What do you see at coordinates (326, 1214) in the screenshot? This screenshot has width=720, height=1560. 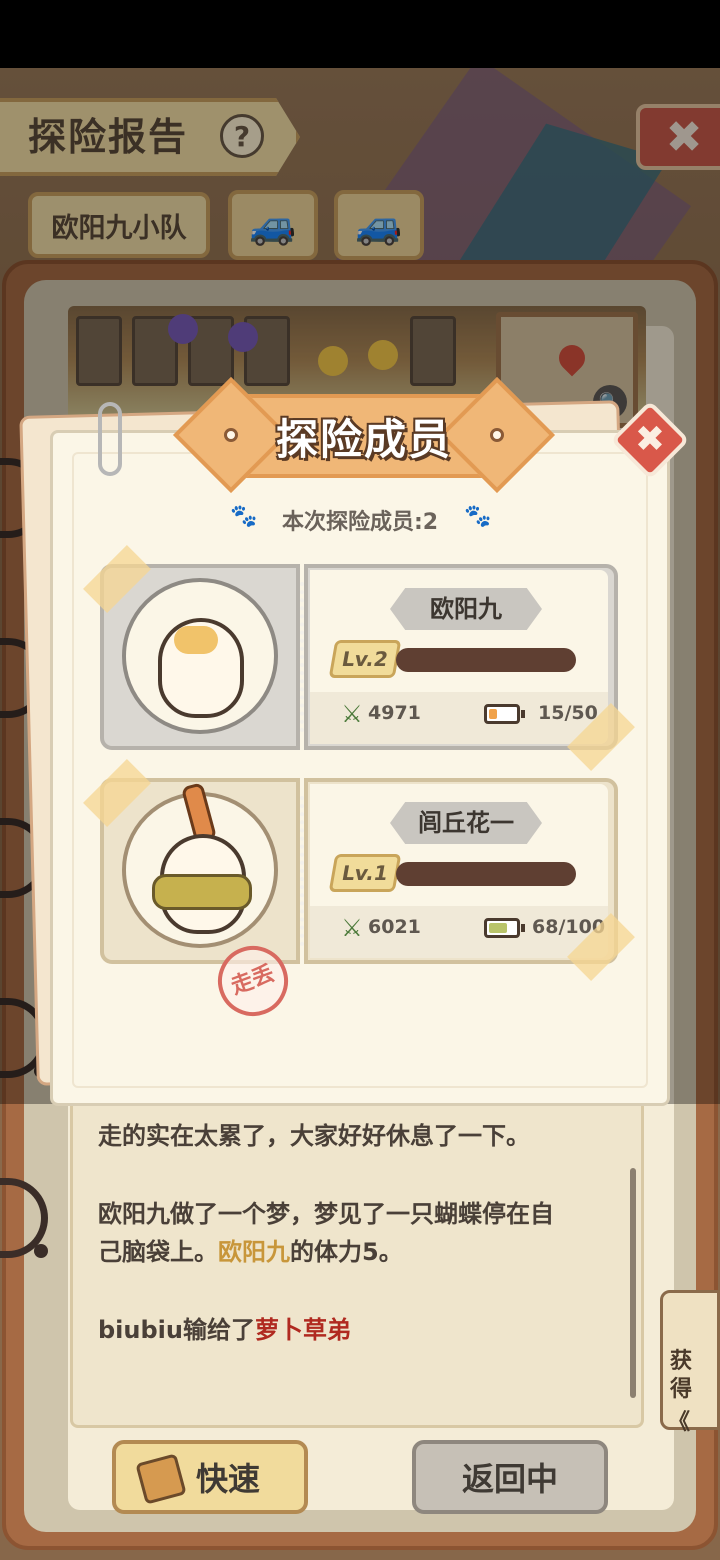 I see `log-line: 欧阳九做了一个梦，梦见了一只蝴蝶停在自` at bounding box center [326, 1214].